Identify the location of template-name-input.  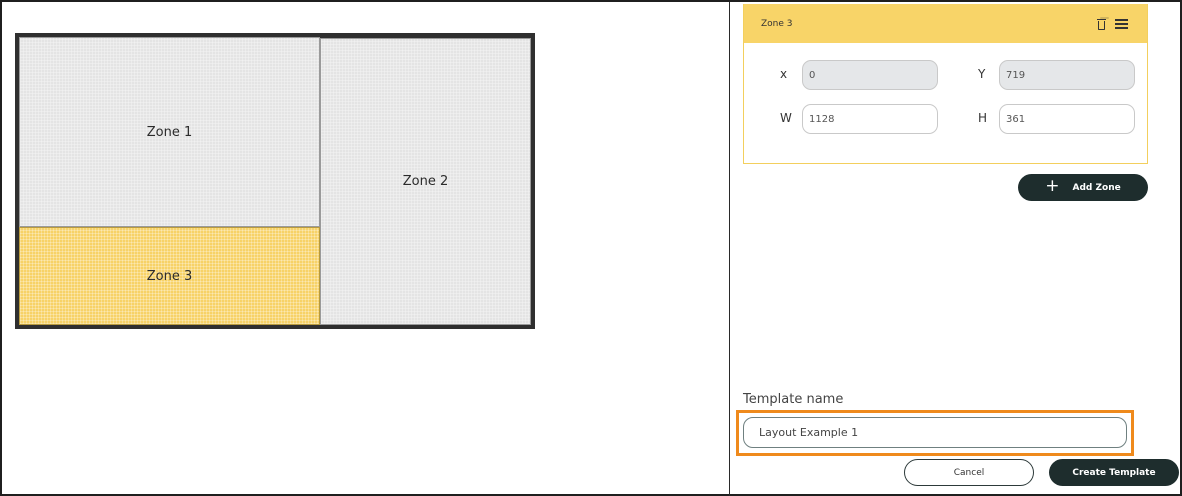
(935, 432).